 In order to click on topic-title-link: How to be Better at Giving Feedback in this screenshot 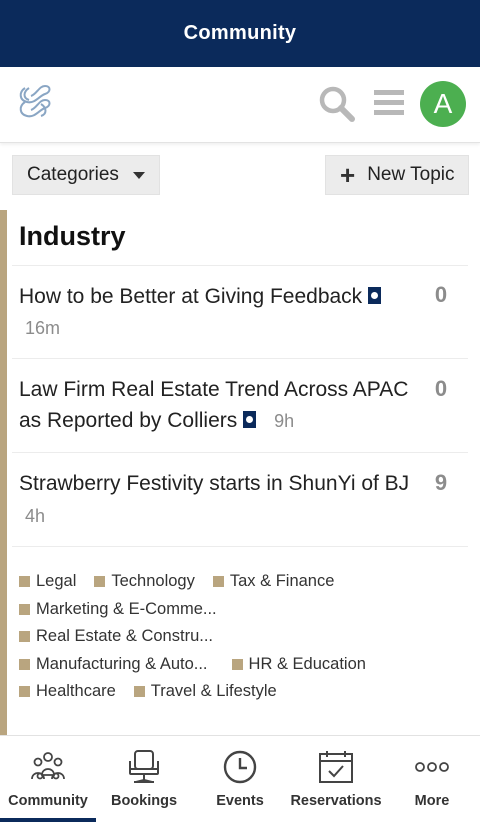, I will do `click(221, 296)`.